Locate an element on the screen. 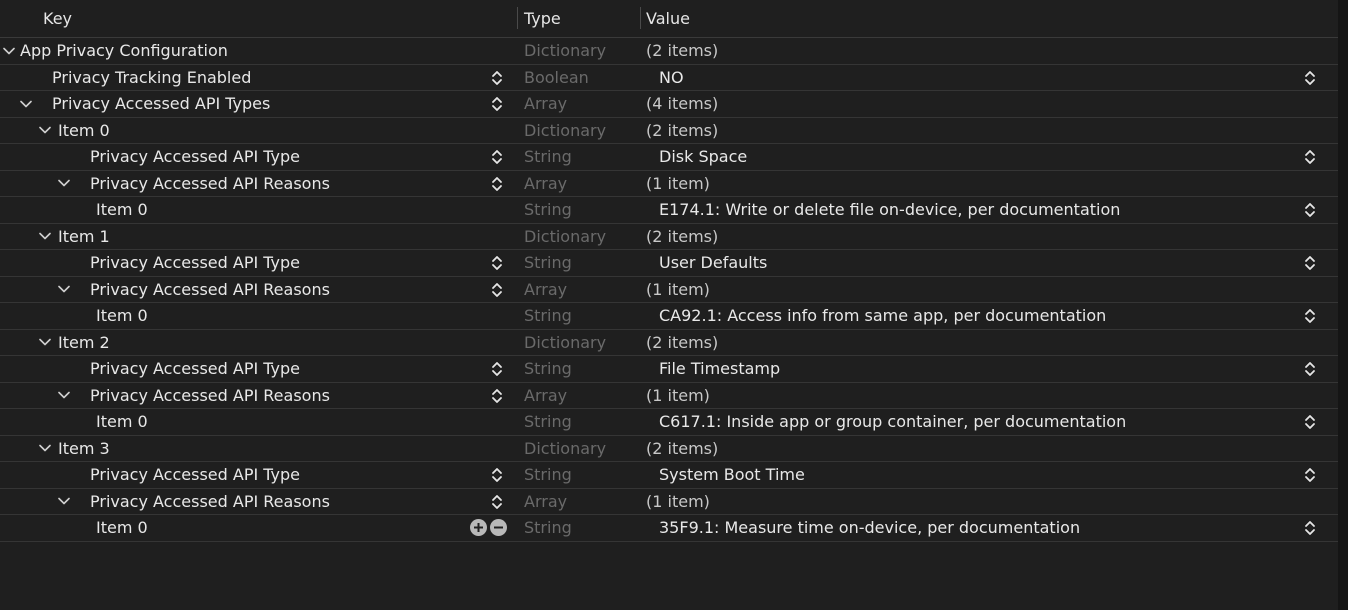 This screenshot has height=610, width=1348. table-row: Item 3 Dictionary (2 items) is located at coordinates (669, 449).